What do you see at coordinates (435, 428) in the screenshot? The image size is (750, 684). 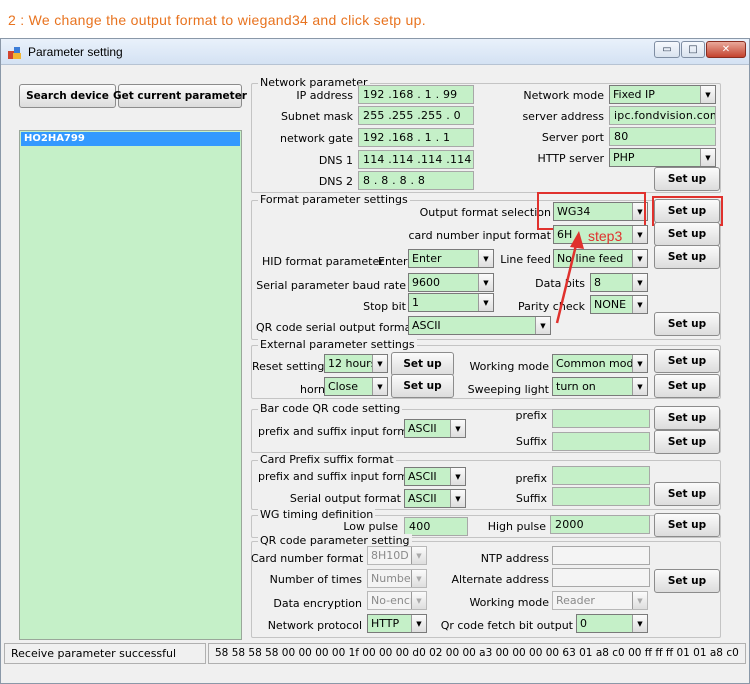 I see `barcode-prefix-suffix-select: ASCII ▼` at bounding box center [435, 428].